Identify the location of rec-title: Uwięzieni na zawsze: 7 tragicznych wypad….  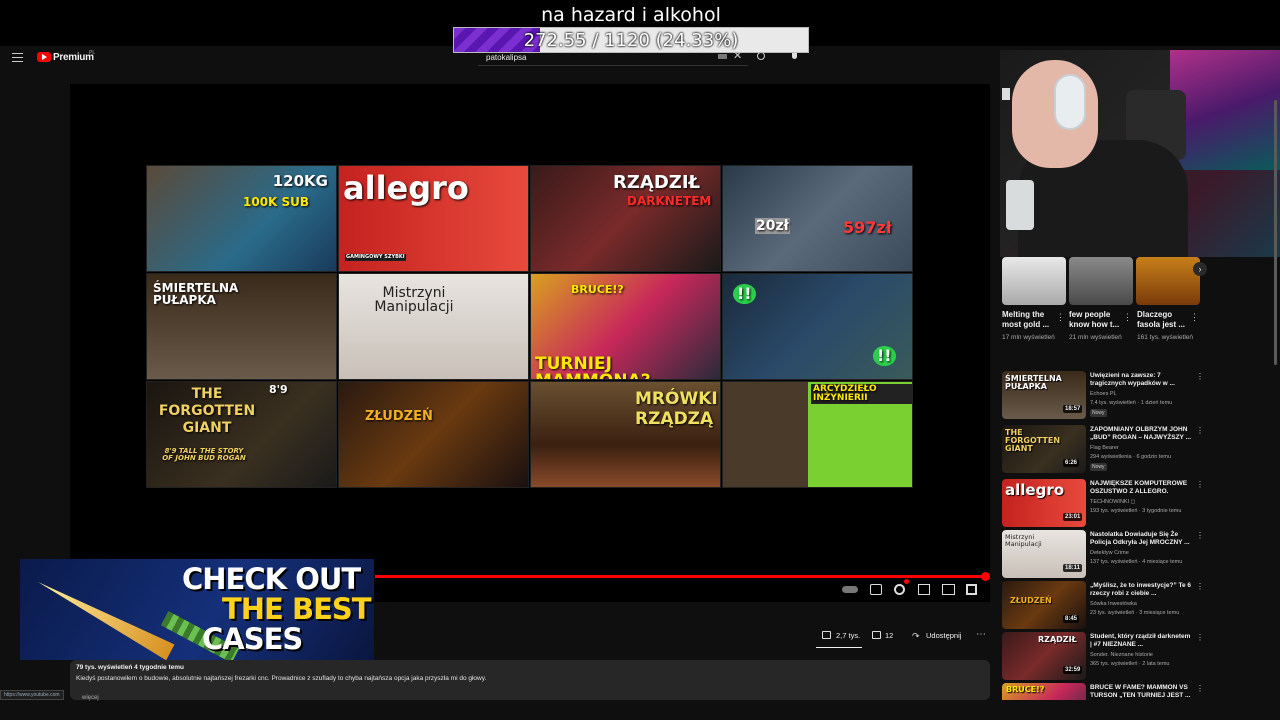
(1142, 380).